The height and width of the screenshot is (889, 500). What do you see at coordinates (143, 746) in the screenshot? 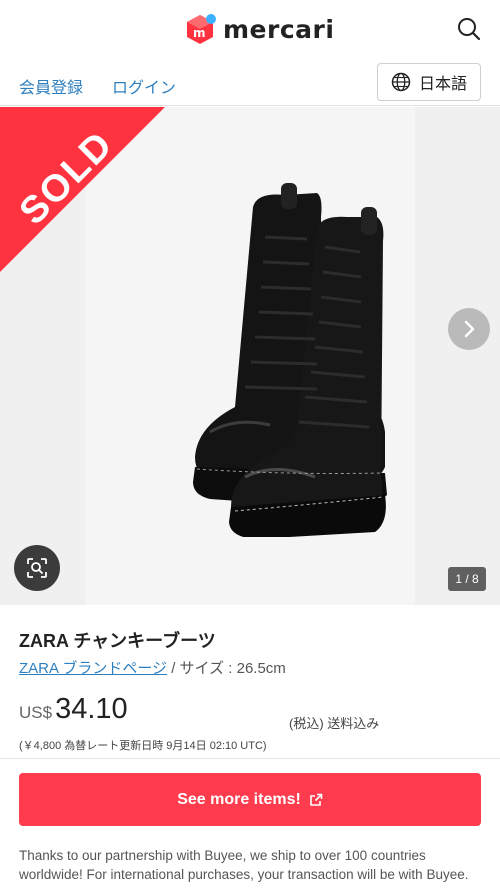
I see `exchange-rate-note: (￥4,800 為替レート更新日時 9月14日 02:10 UTC)` at bounding box center [143, 746].